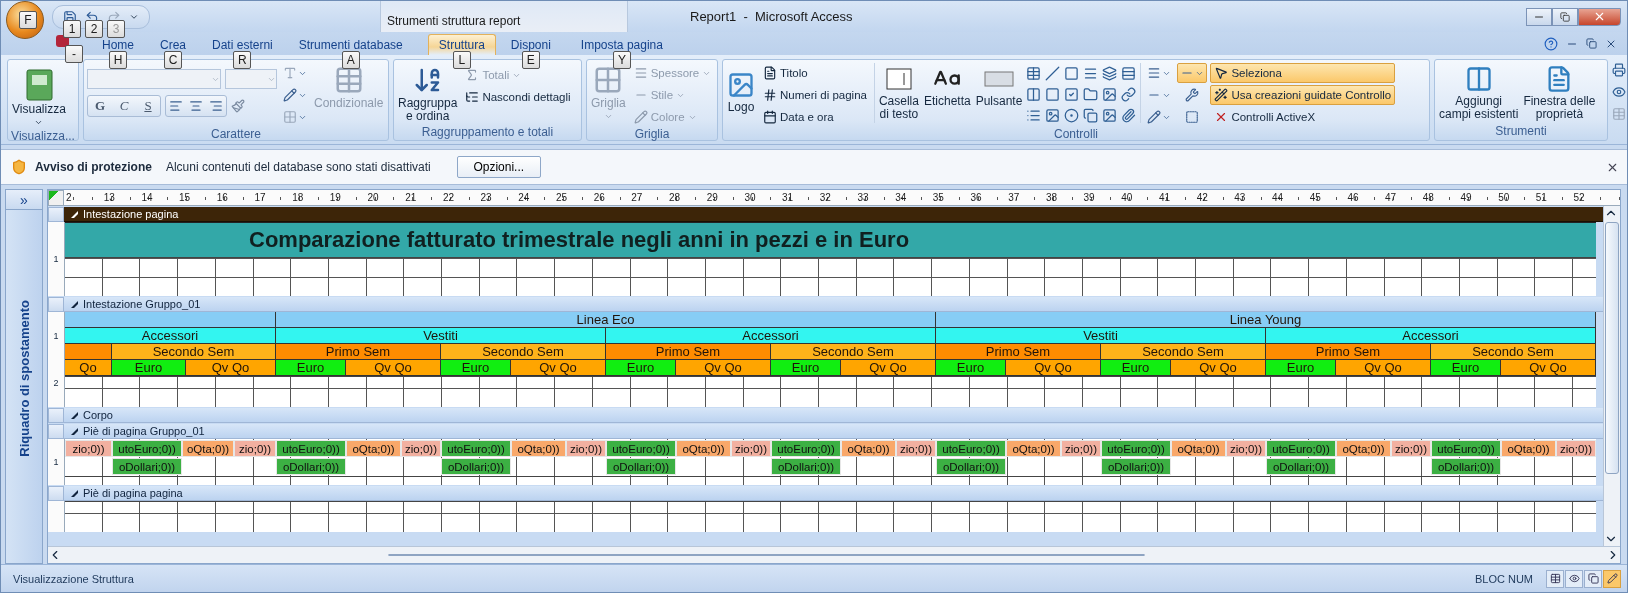  What do you see at coordinates (637, 198) in the screenshot?
I see `ruler-number: 27` at bounding box center [637, 198].